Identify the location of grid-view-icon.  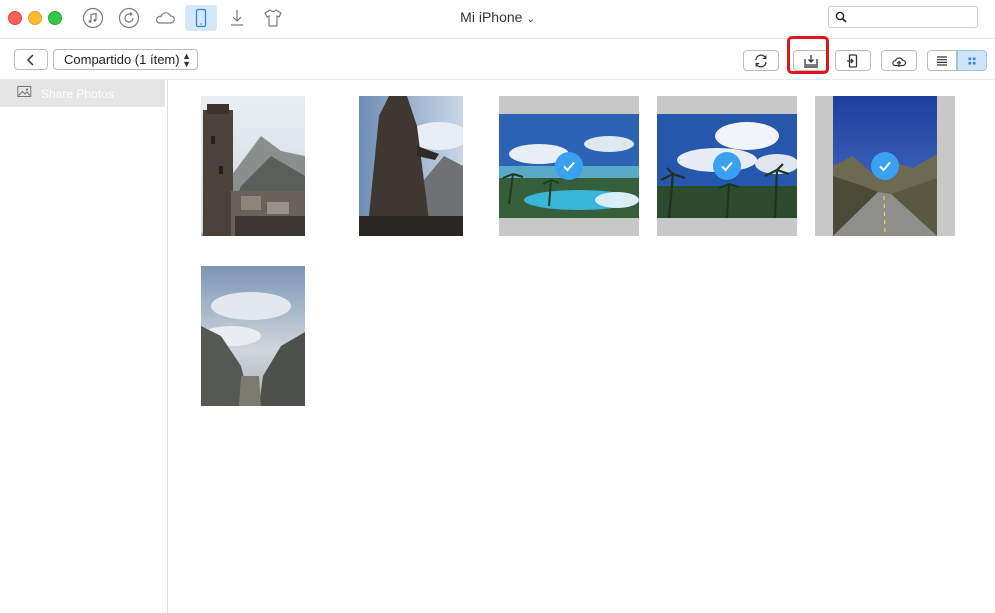
(972, 60).